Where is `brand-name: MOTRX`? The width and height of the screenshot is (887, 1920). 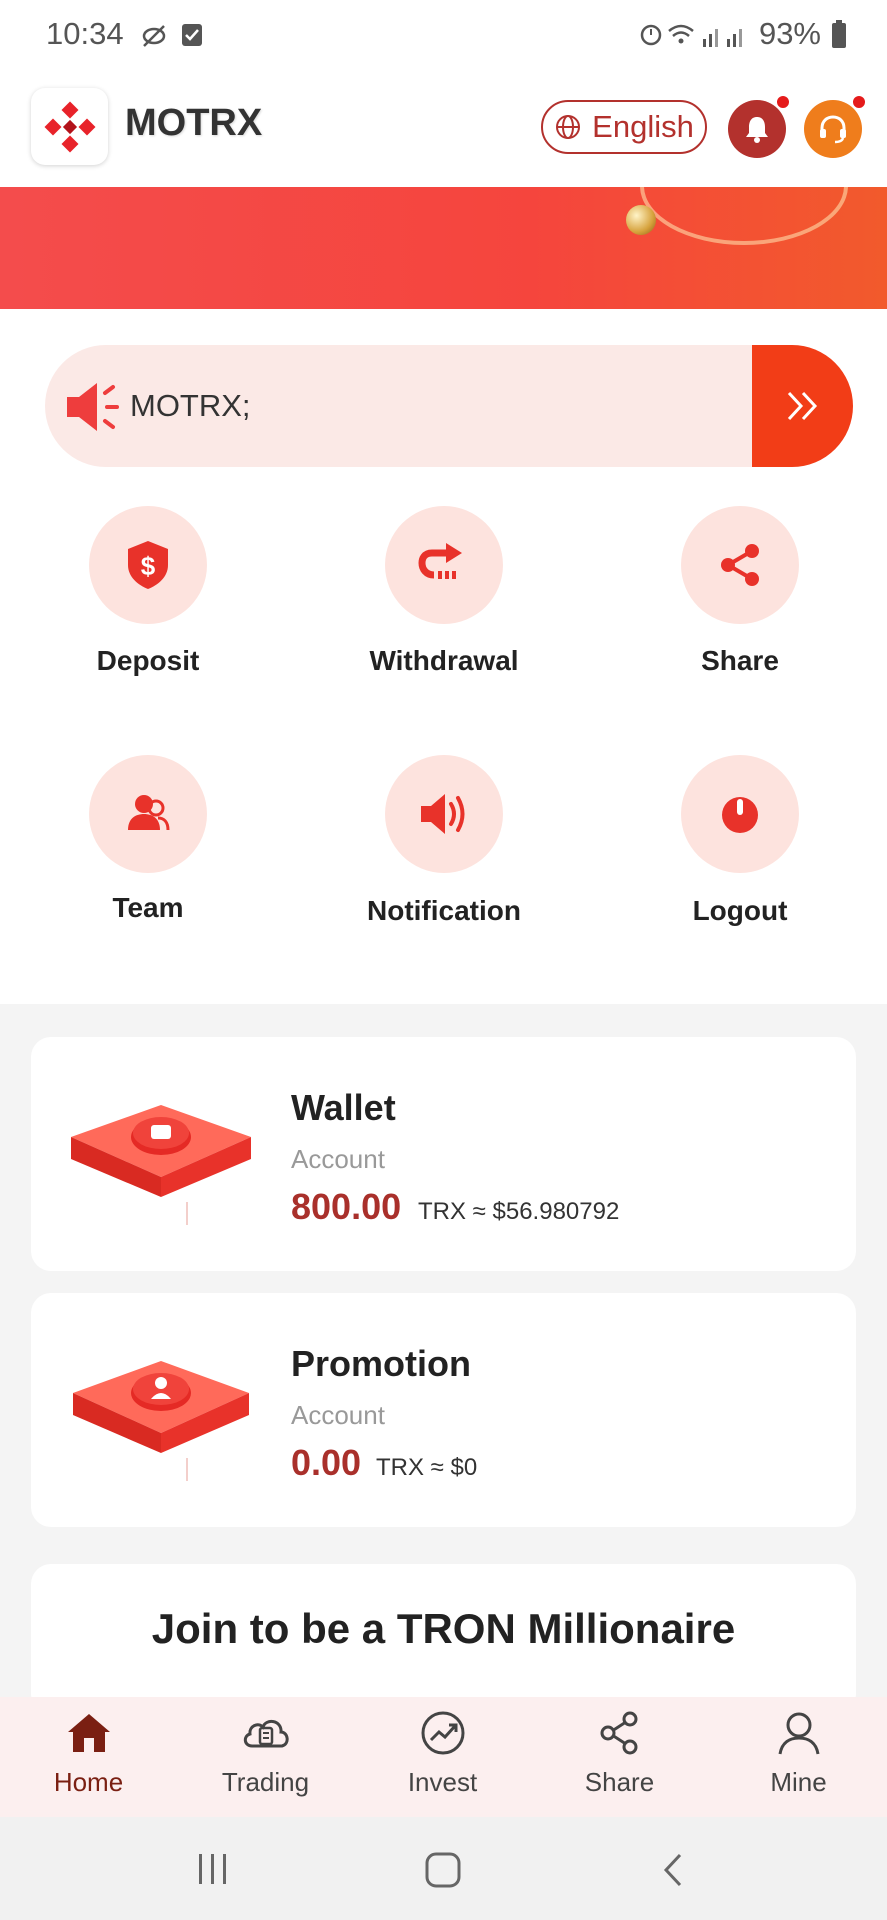 brand-name: MOTRX is located at coordinates (194, 123).